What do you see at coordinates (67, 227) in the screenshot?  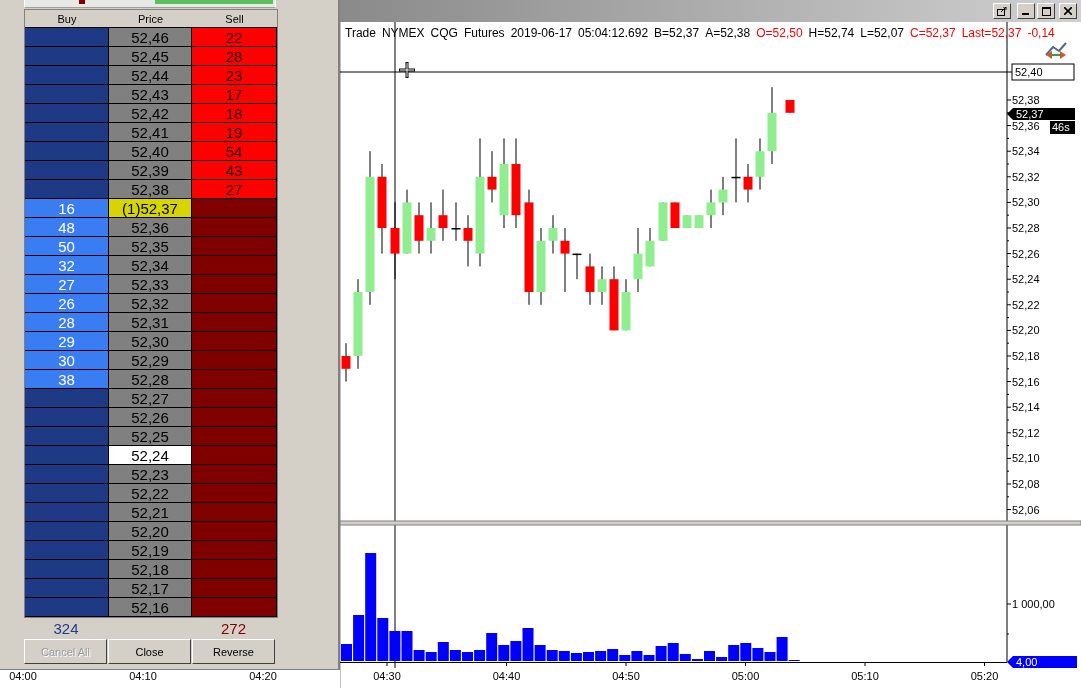 I see `buy-cell: 48` at bounding box center [67, 227].